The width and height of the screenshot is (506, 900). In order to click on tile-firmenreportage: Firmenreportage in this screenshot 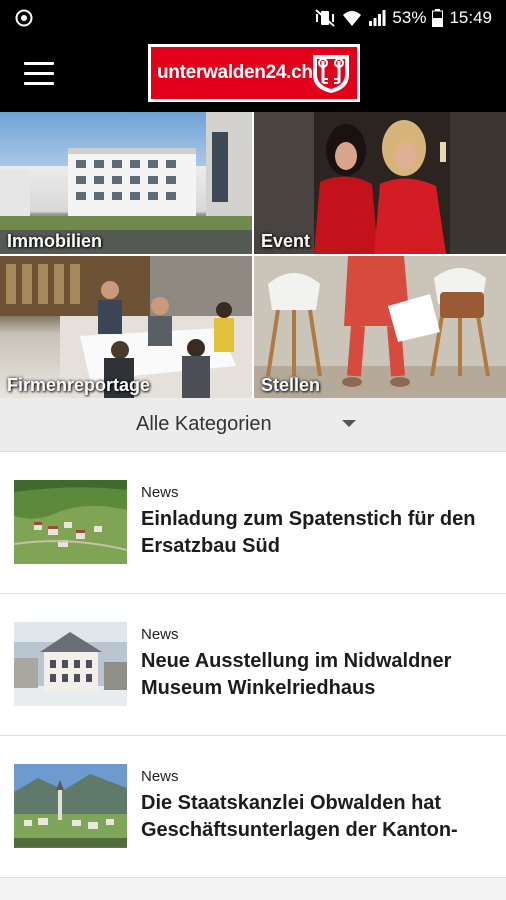, I will do `click(126, 327)`.